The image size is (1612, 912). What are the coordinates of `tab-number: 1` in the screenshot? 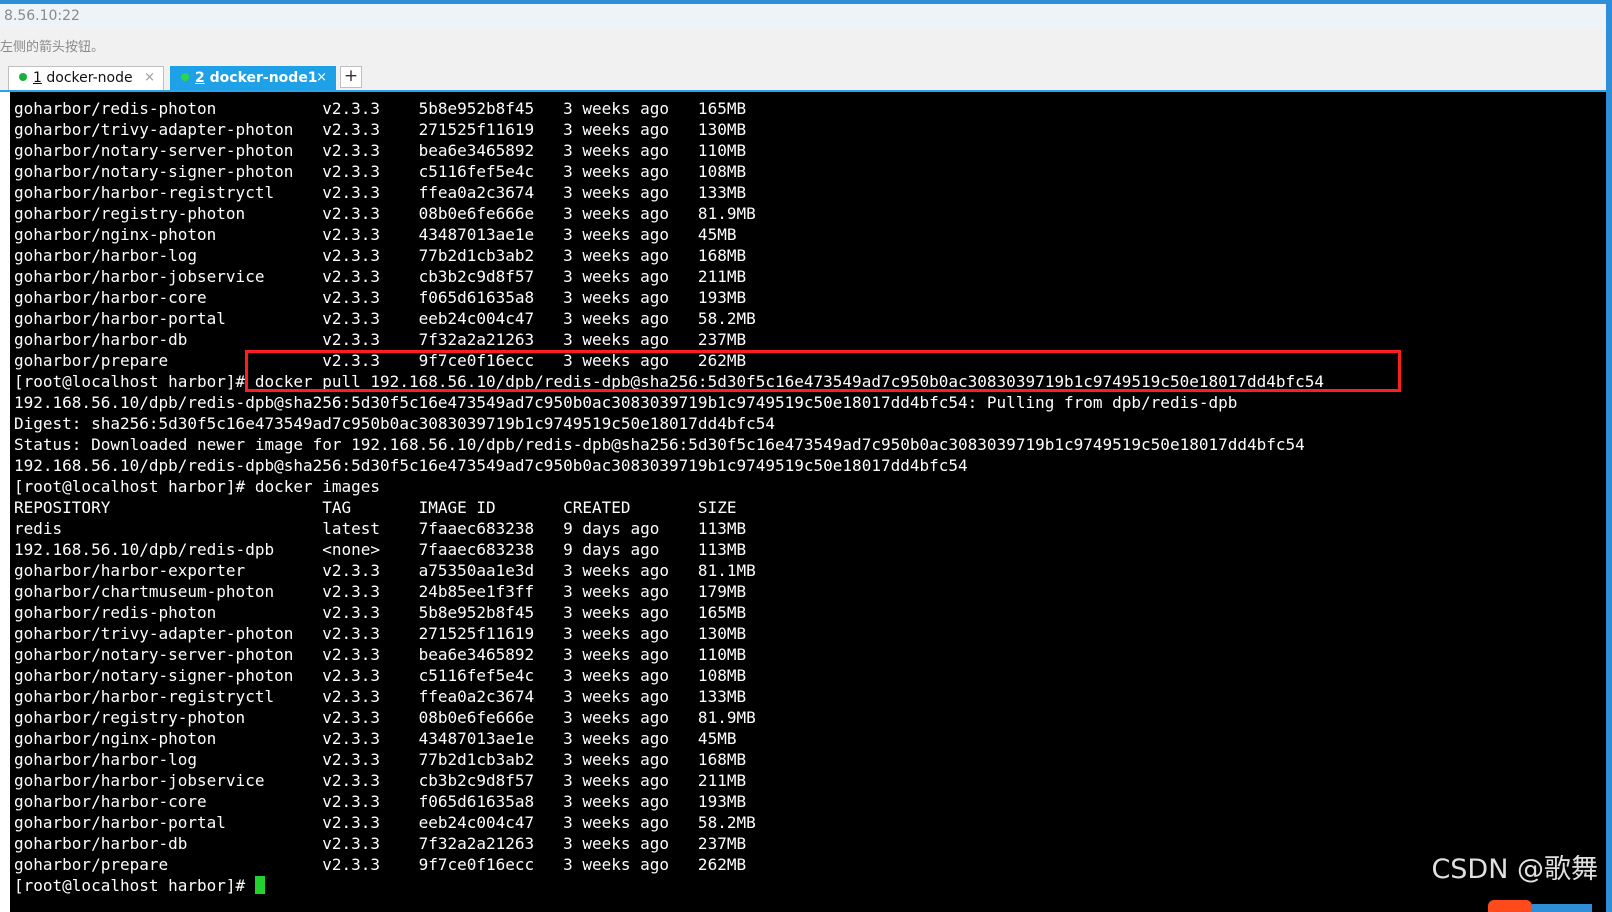 It's located at (37, 78).